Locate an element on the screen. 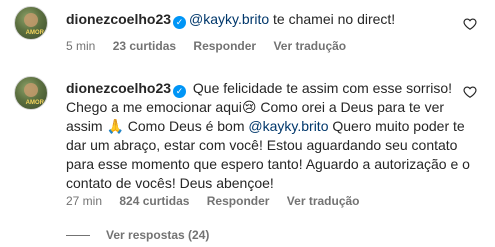 The width and height of the screenshot is (495, 247). replies-divider is located at coordinates (78, 236).